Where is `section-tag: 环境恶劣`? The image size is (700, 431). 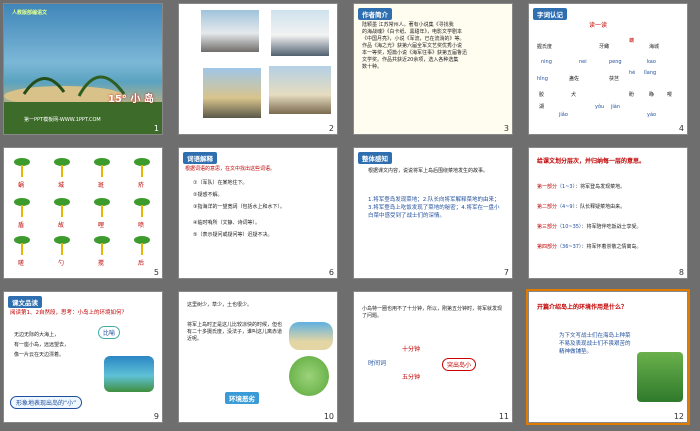 section-tag: 环境恶劣 is located at coordinates (242, 398).